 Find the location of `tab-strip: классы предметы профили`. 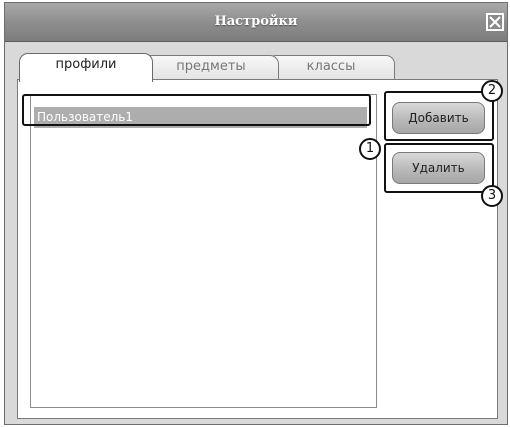

tab-strip: классы предметы профили is located at coordinates (256, 61).